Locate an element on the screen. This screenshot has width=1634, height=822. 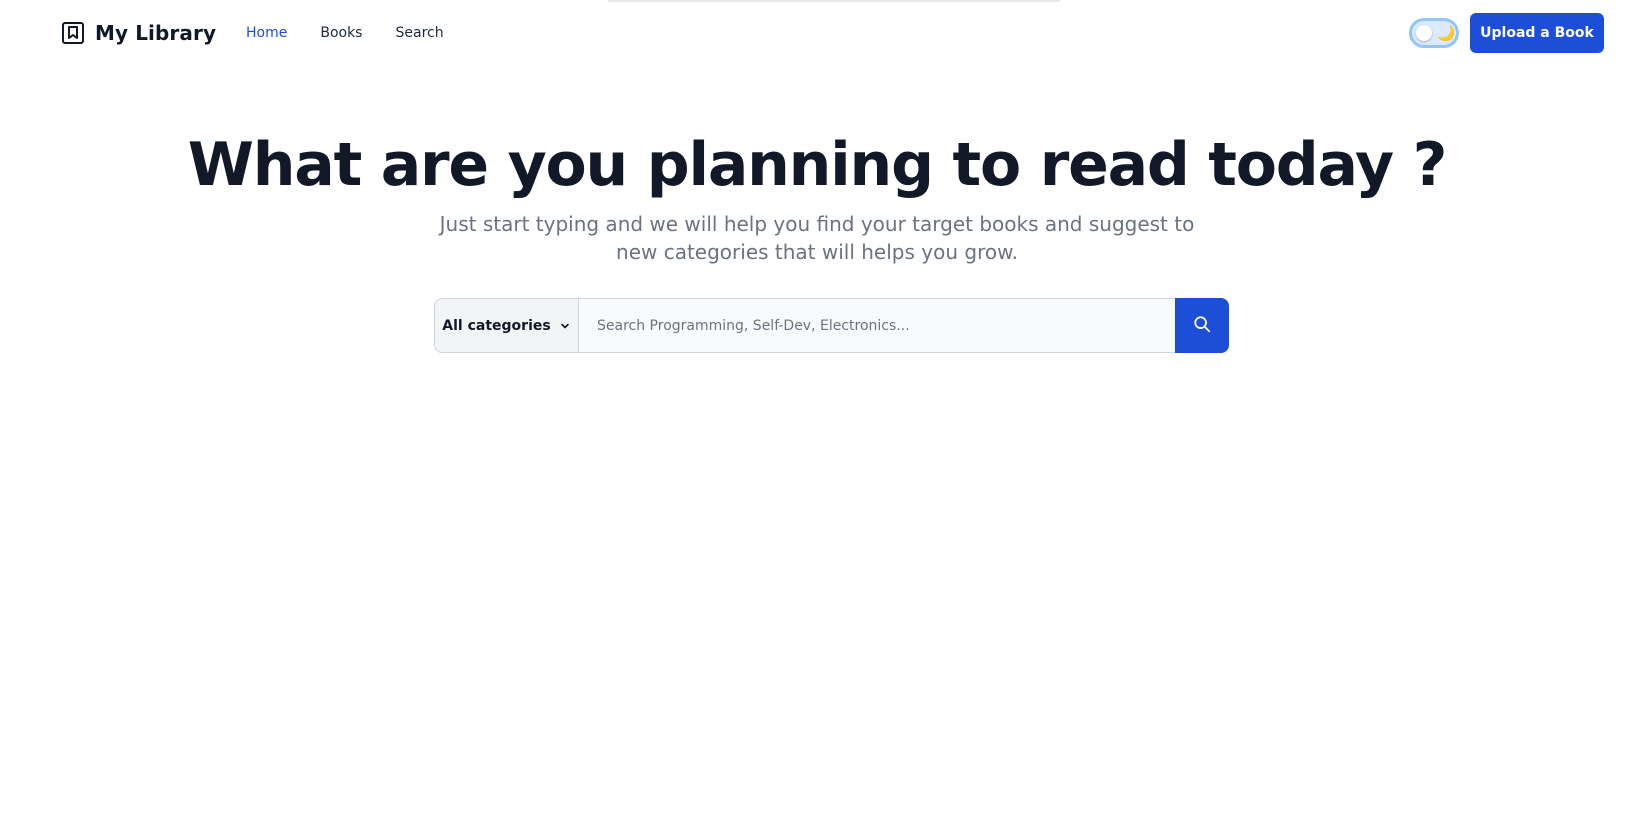
search-form: All categories is located at coordinates (831, 325).